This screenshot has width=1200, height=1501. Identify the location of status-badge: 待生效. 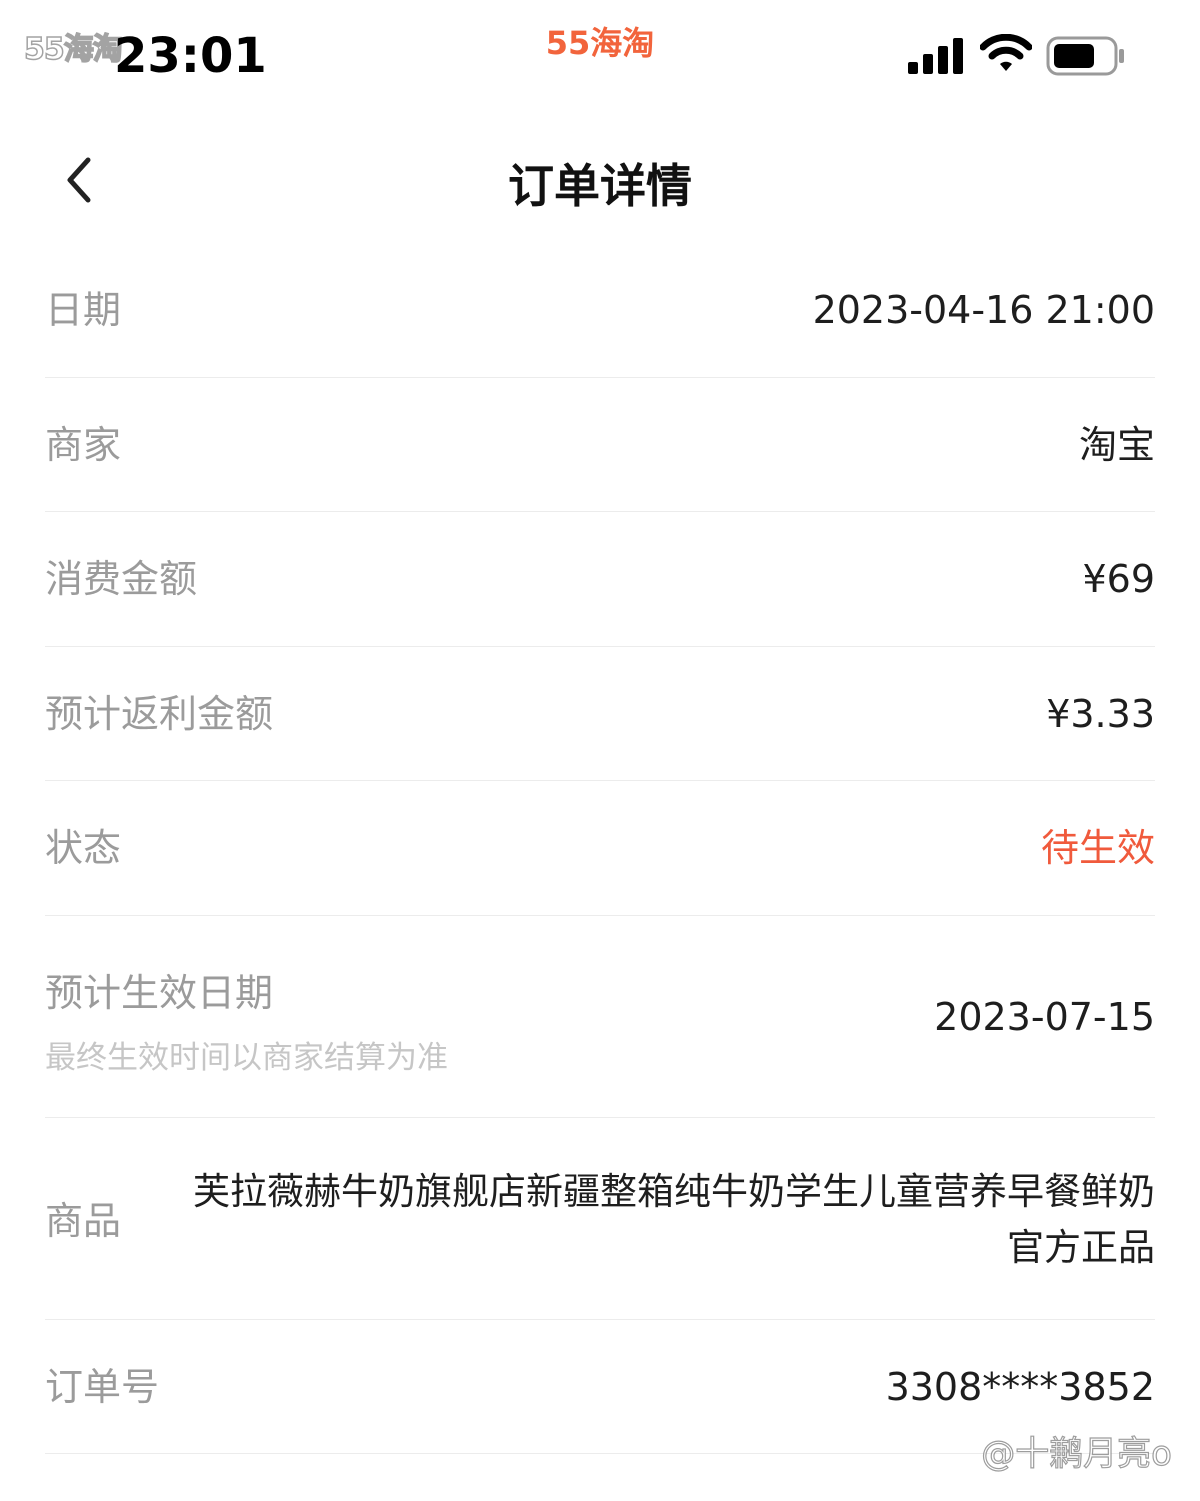
(1097, 848).